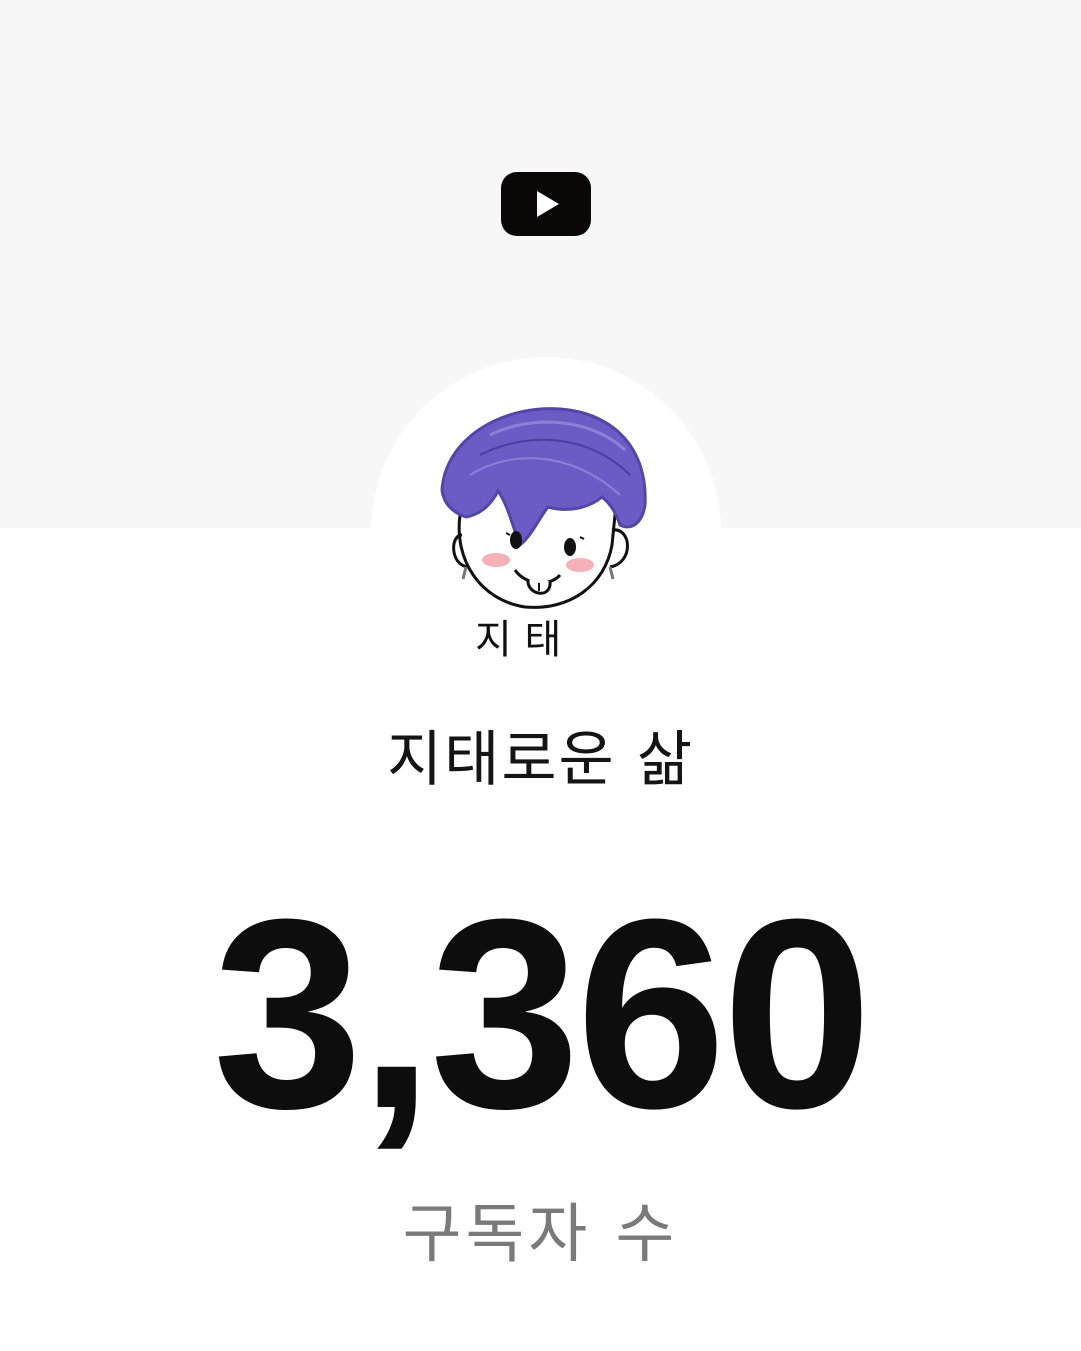 This screenshot has height=1351, width=1081. What do you see at coordinates (546, 204) in the screenshot?
I see `youtube-play-icon` at bounding box center [546, 204].